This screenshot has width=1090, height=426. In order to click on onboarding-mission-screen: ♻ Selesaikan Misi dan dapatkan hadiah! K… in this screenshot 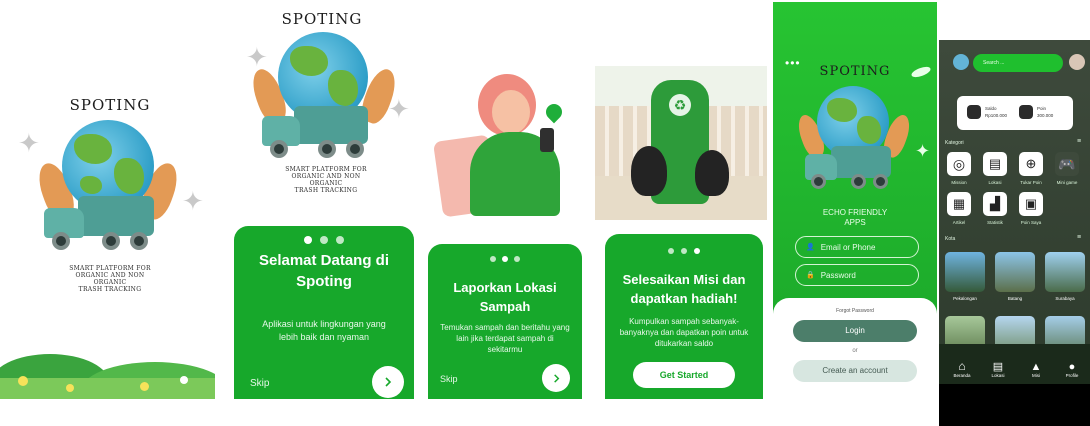, I will do `click(681, 199)`.